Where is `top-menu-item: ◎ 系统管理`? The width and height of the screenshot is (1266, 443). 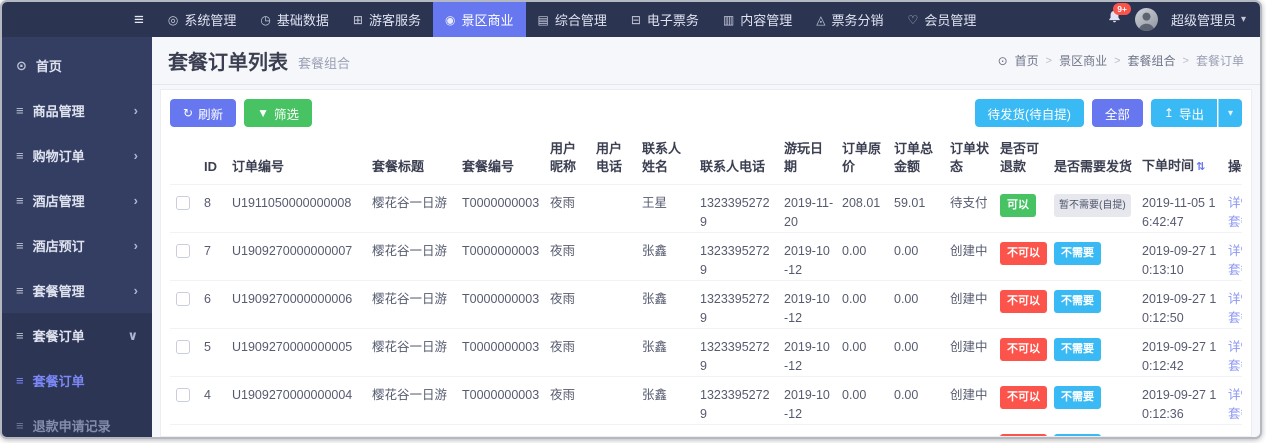 top-menu-item: ◎ 系统管理 is located at coordinates (202, 19).